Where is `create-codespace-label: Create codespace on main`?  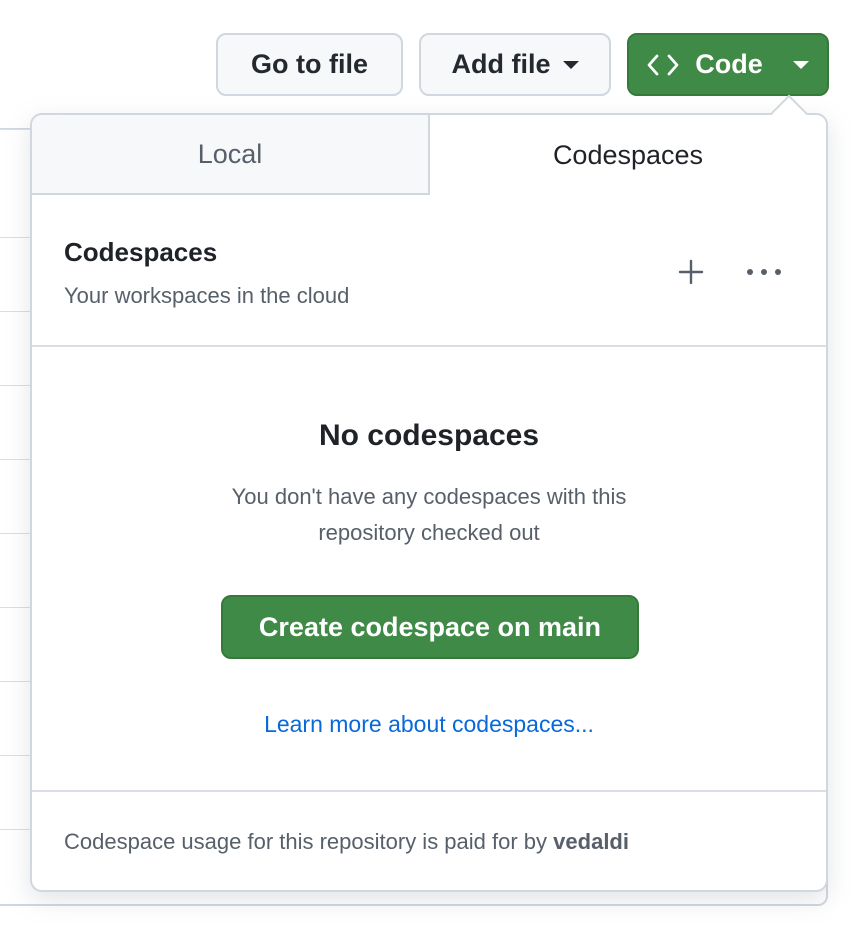 create-codespace-label: Create codespace on main is located at coordinates (430, 626).